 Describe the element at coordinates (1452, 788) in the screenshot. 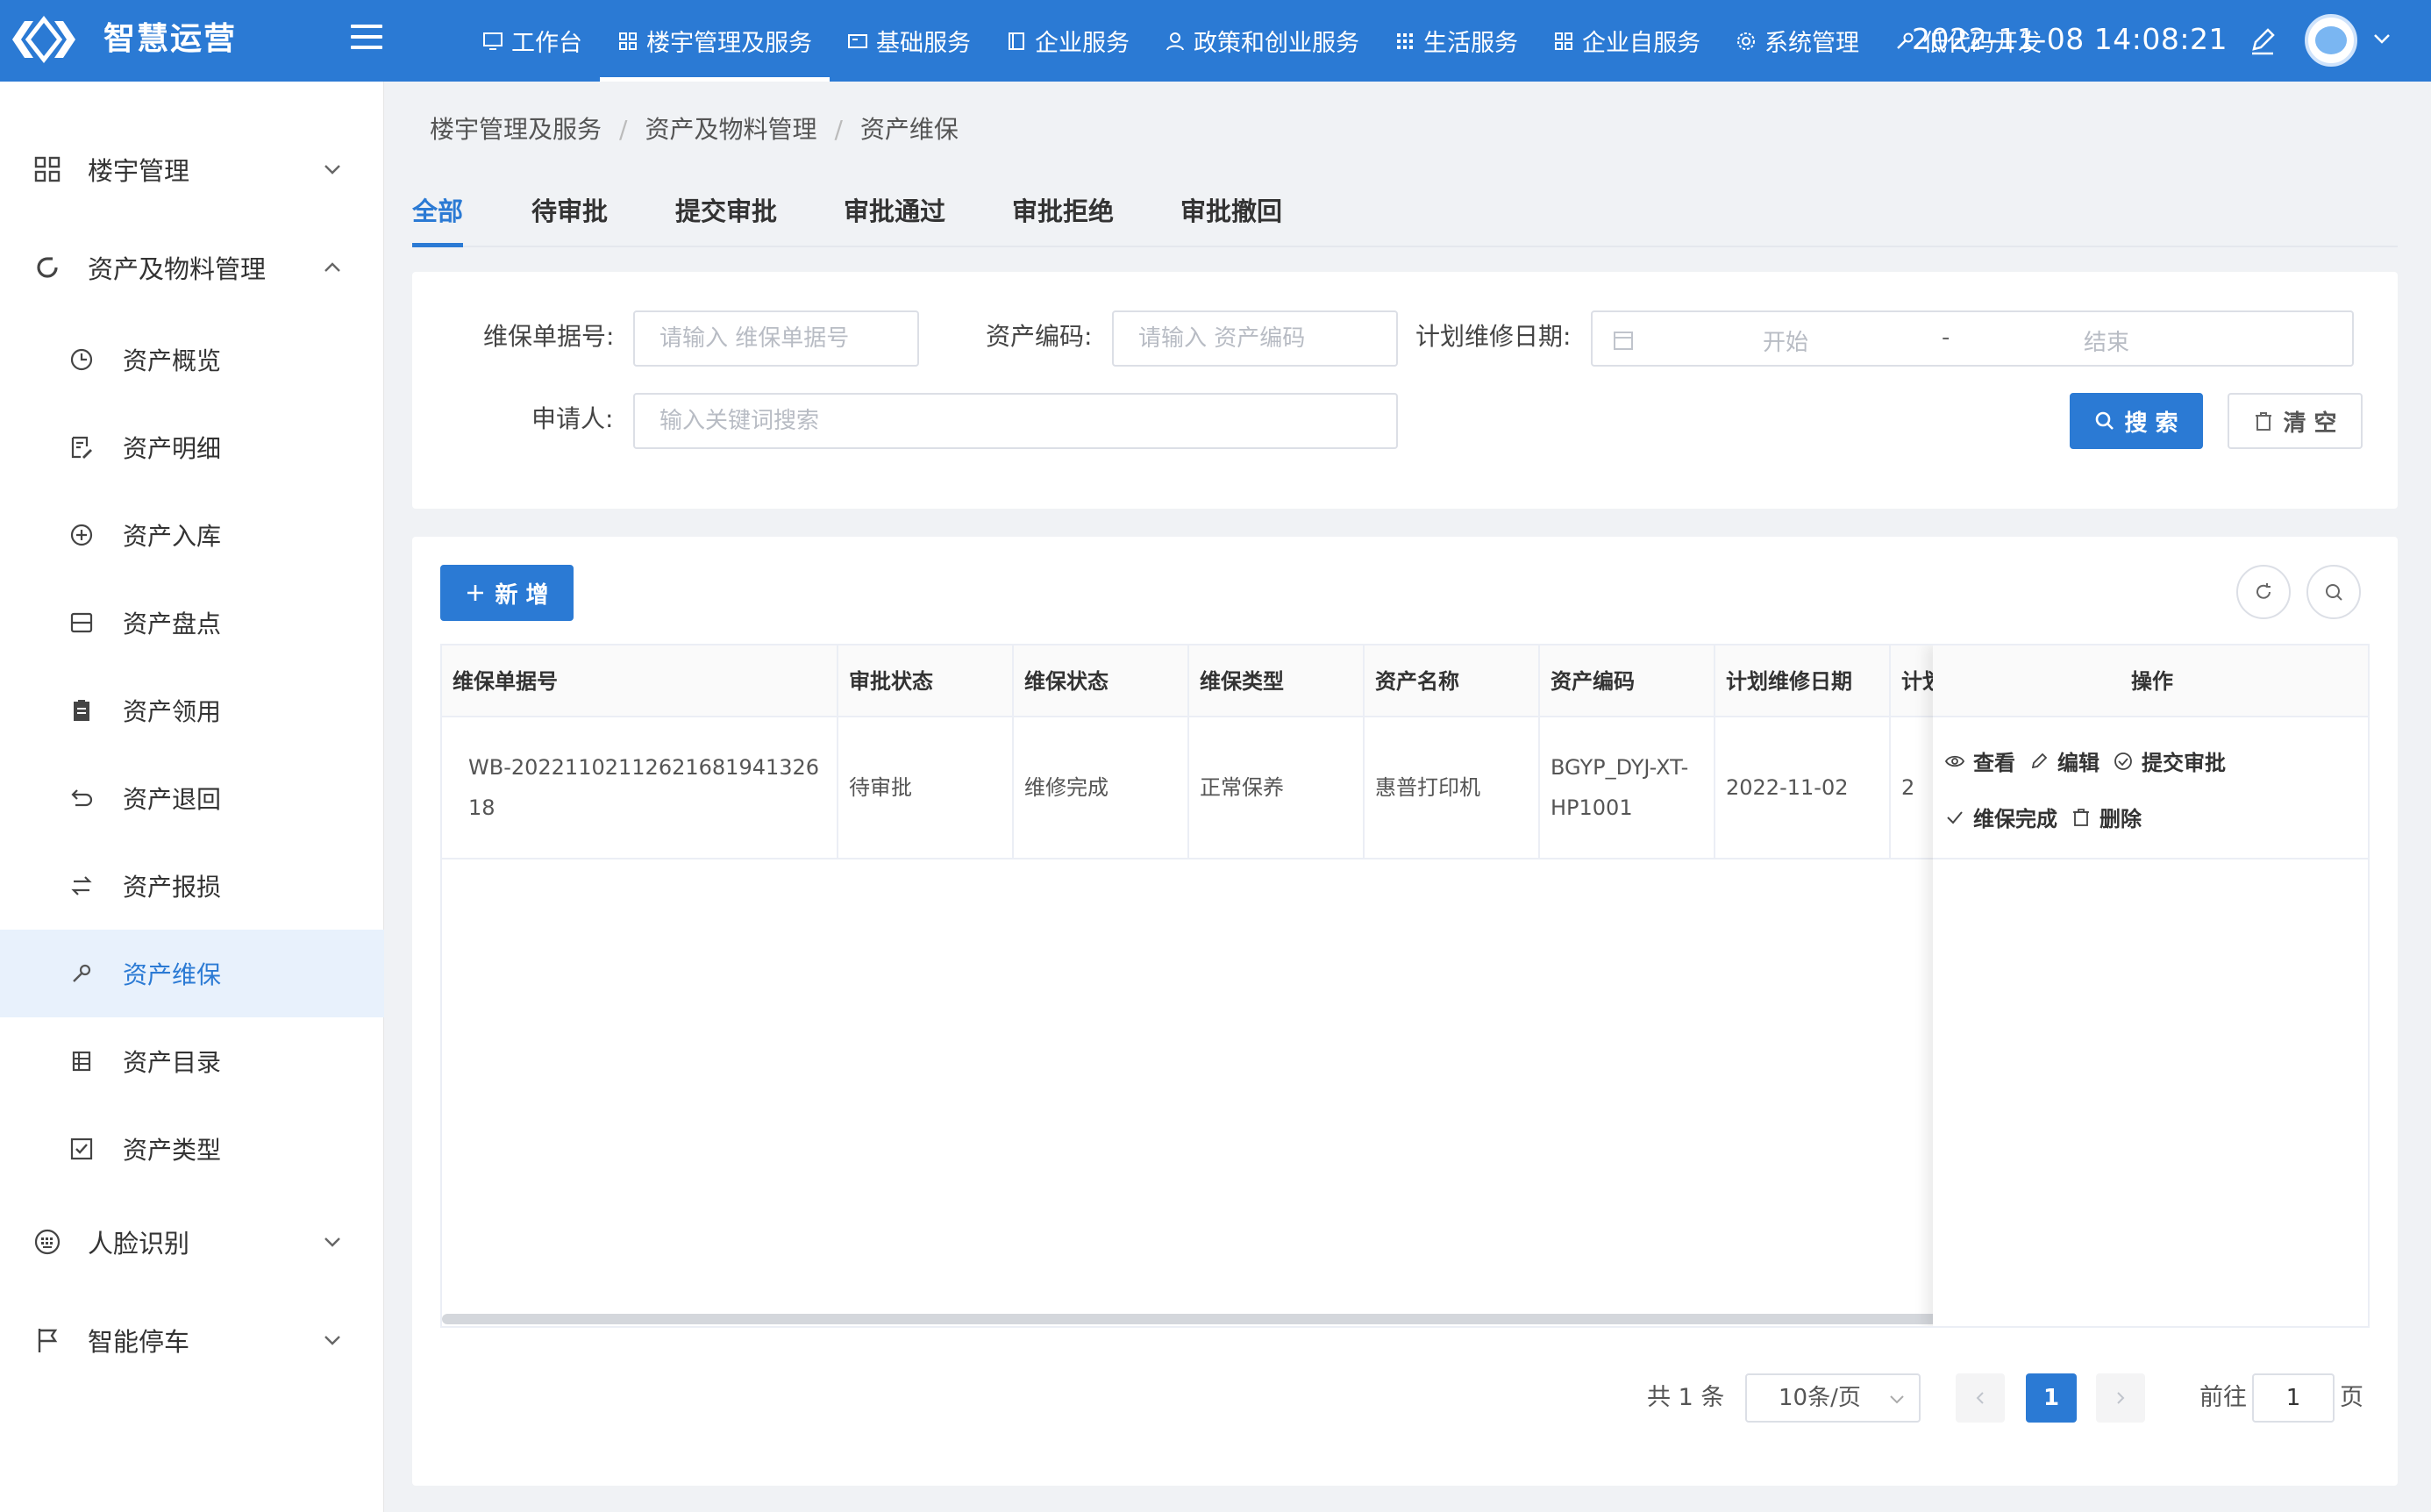

I see `table-cell: 惠普打印机` at that location.